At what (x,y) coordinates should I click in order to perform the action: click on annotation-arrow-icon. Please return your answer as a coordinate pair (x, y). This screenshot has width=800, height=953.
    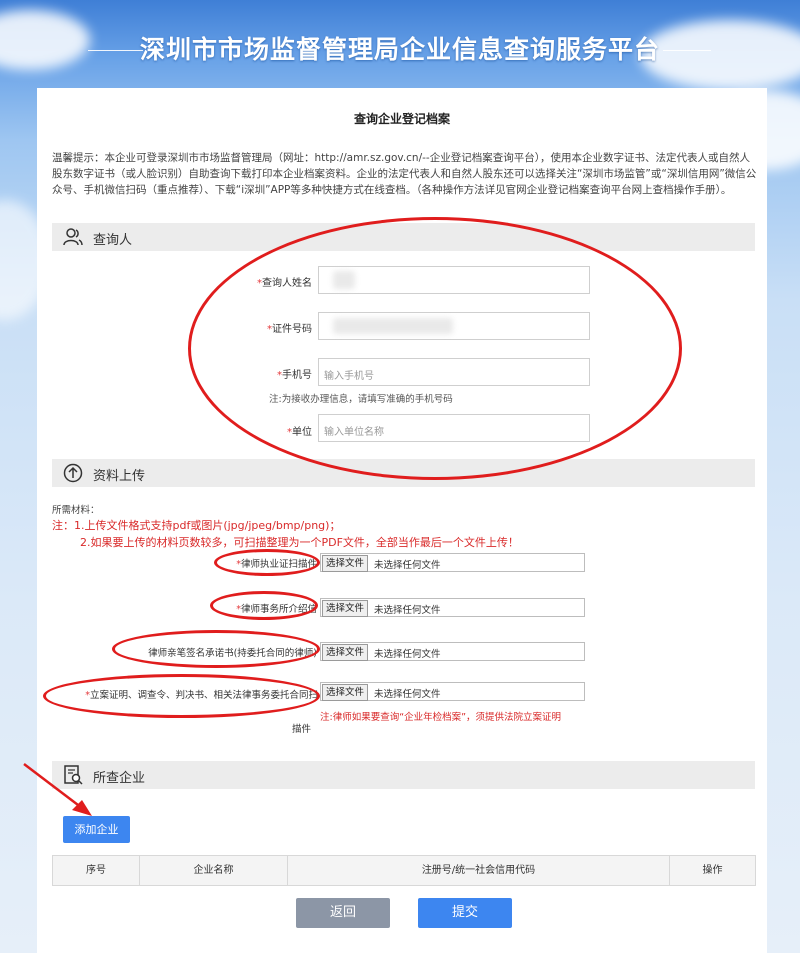
    Looking at the image, I should click on (57, 789).